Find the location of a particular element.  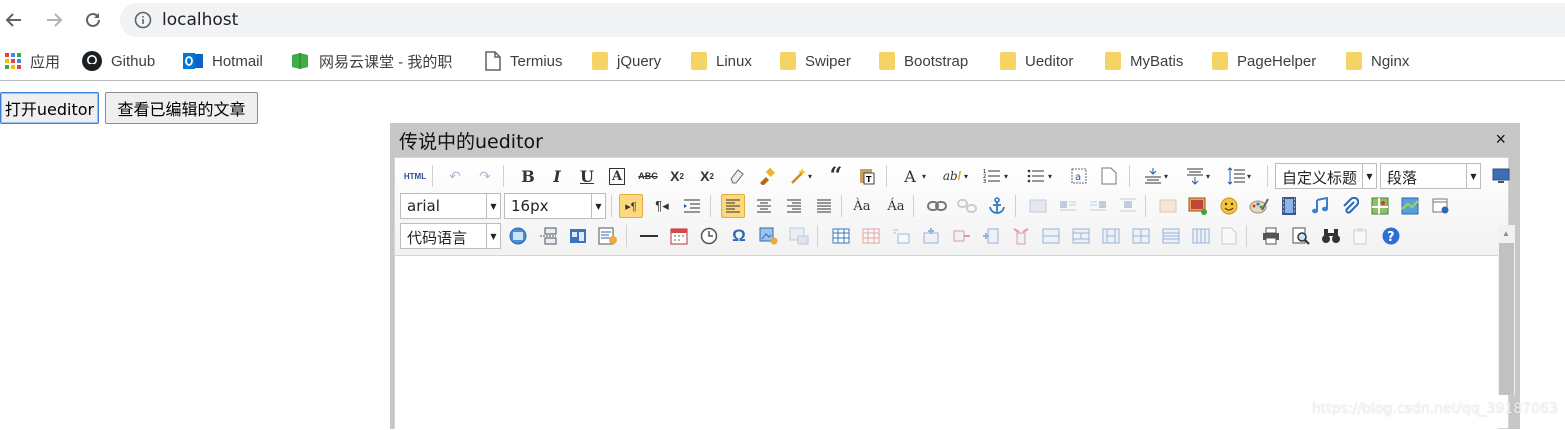

attachment-icon is located at coordinates (1350, 206).